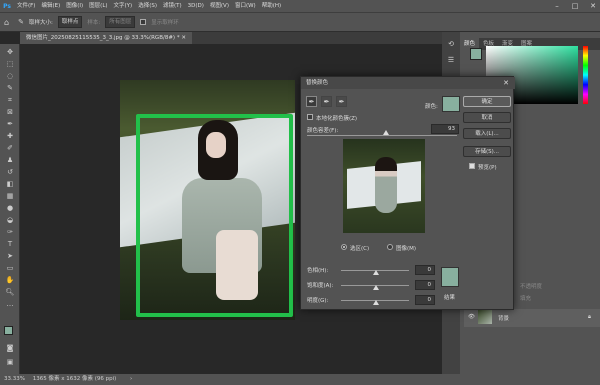 This screenshot has width=600, height=385. Describe the element at coordinates (344, 247) in the screenshot. I see `radio-selection` at that location.